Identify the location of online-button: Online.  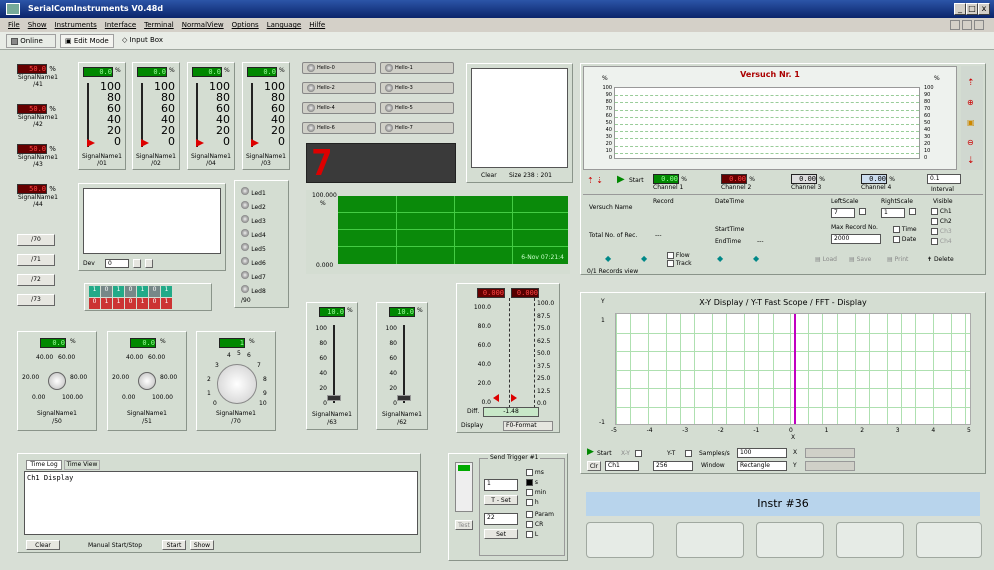
(31, 41).